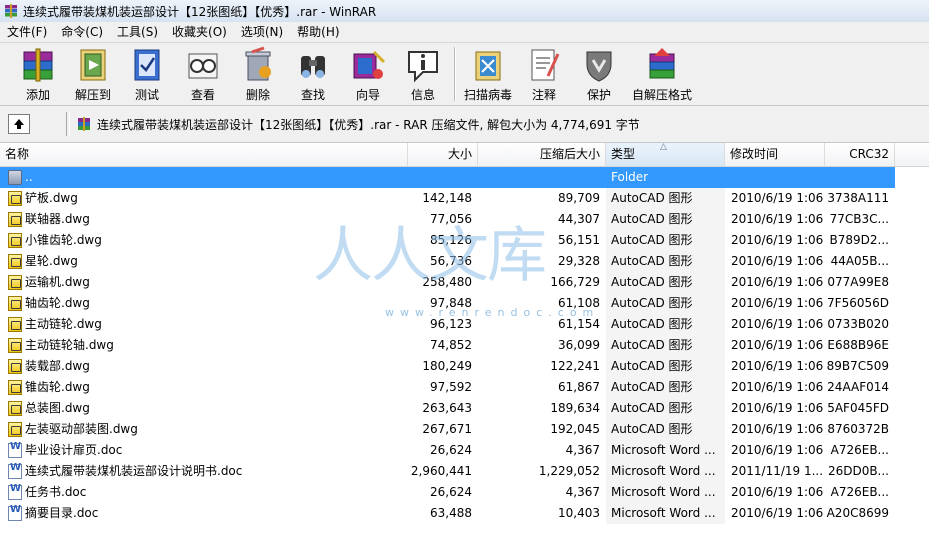  I want to click on view-button: 查看, so click(203, 74).